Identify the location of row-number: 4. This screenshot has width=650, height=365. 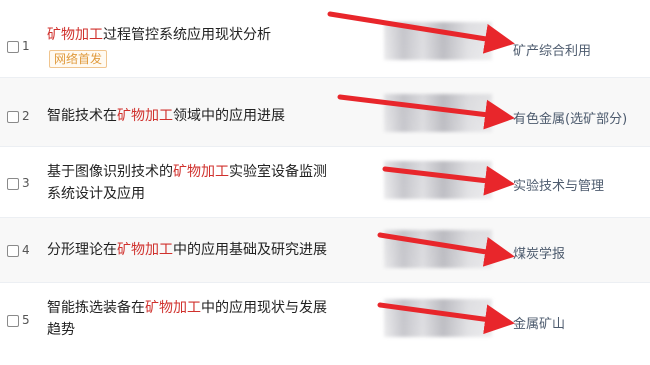
(26, 250).